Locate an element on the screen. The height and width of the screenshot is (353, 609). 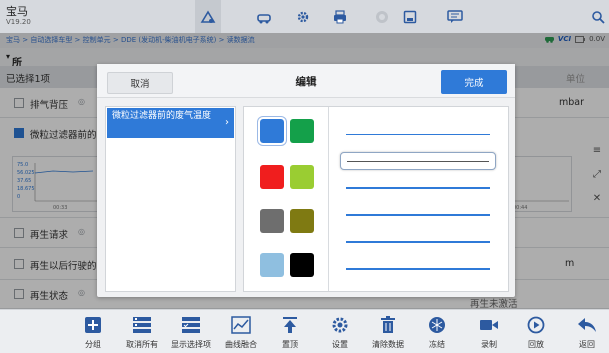
back-button: 返回 is located at coordinates (587, 331).